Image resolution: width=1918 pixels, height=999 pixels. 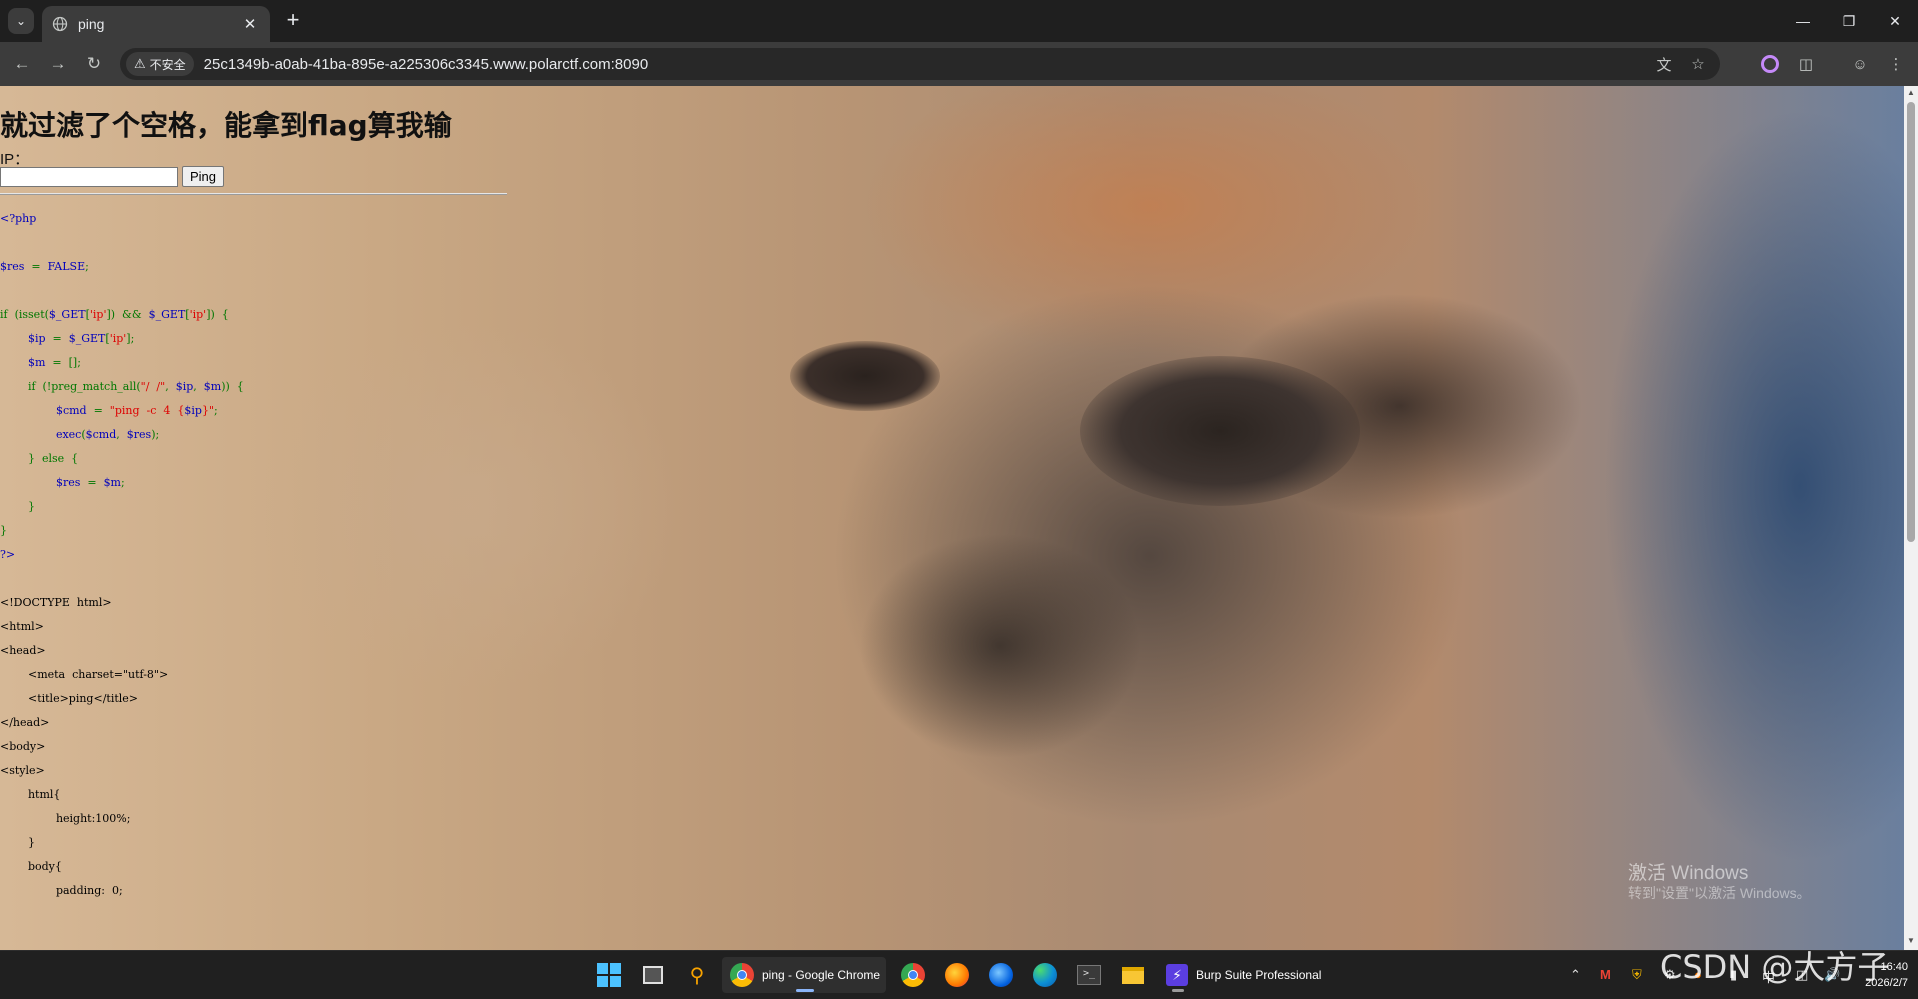 What do you see at coordinates (22, 64) in the screenshot?
I see `back-button: ←` at bounding box center [22, 64].